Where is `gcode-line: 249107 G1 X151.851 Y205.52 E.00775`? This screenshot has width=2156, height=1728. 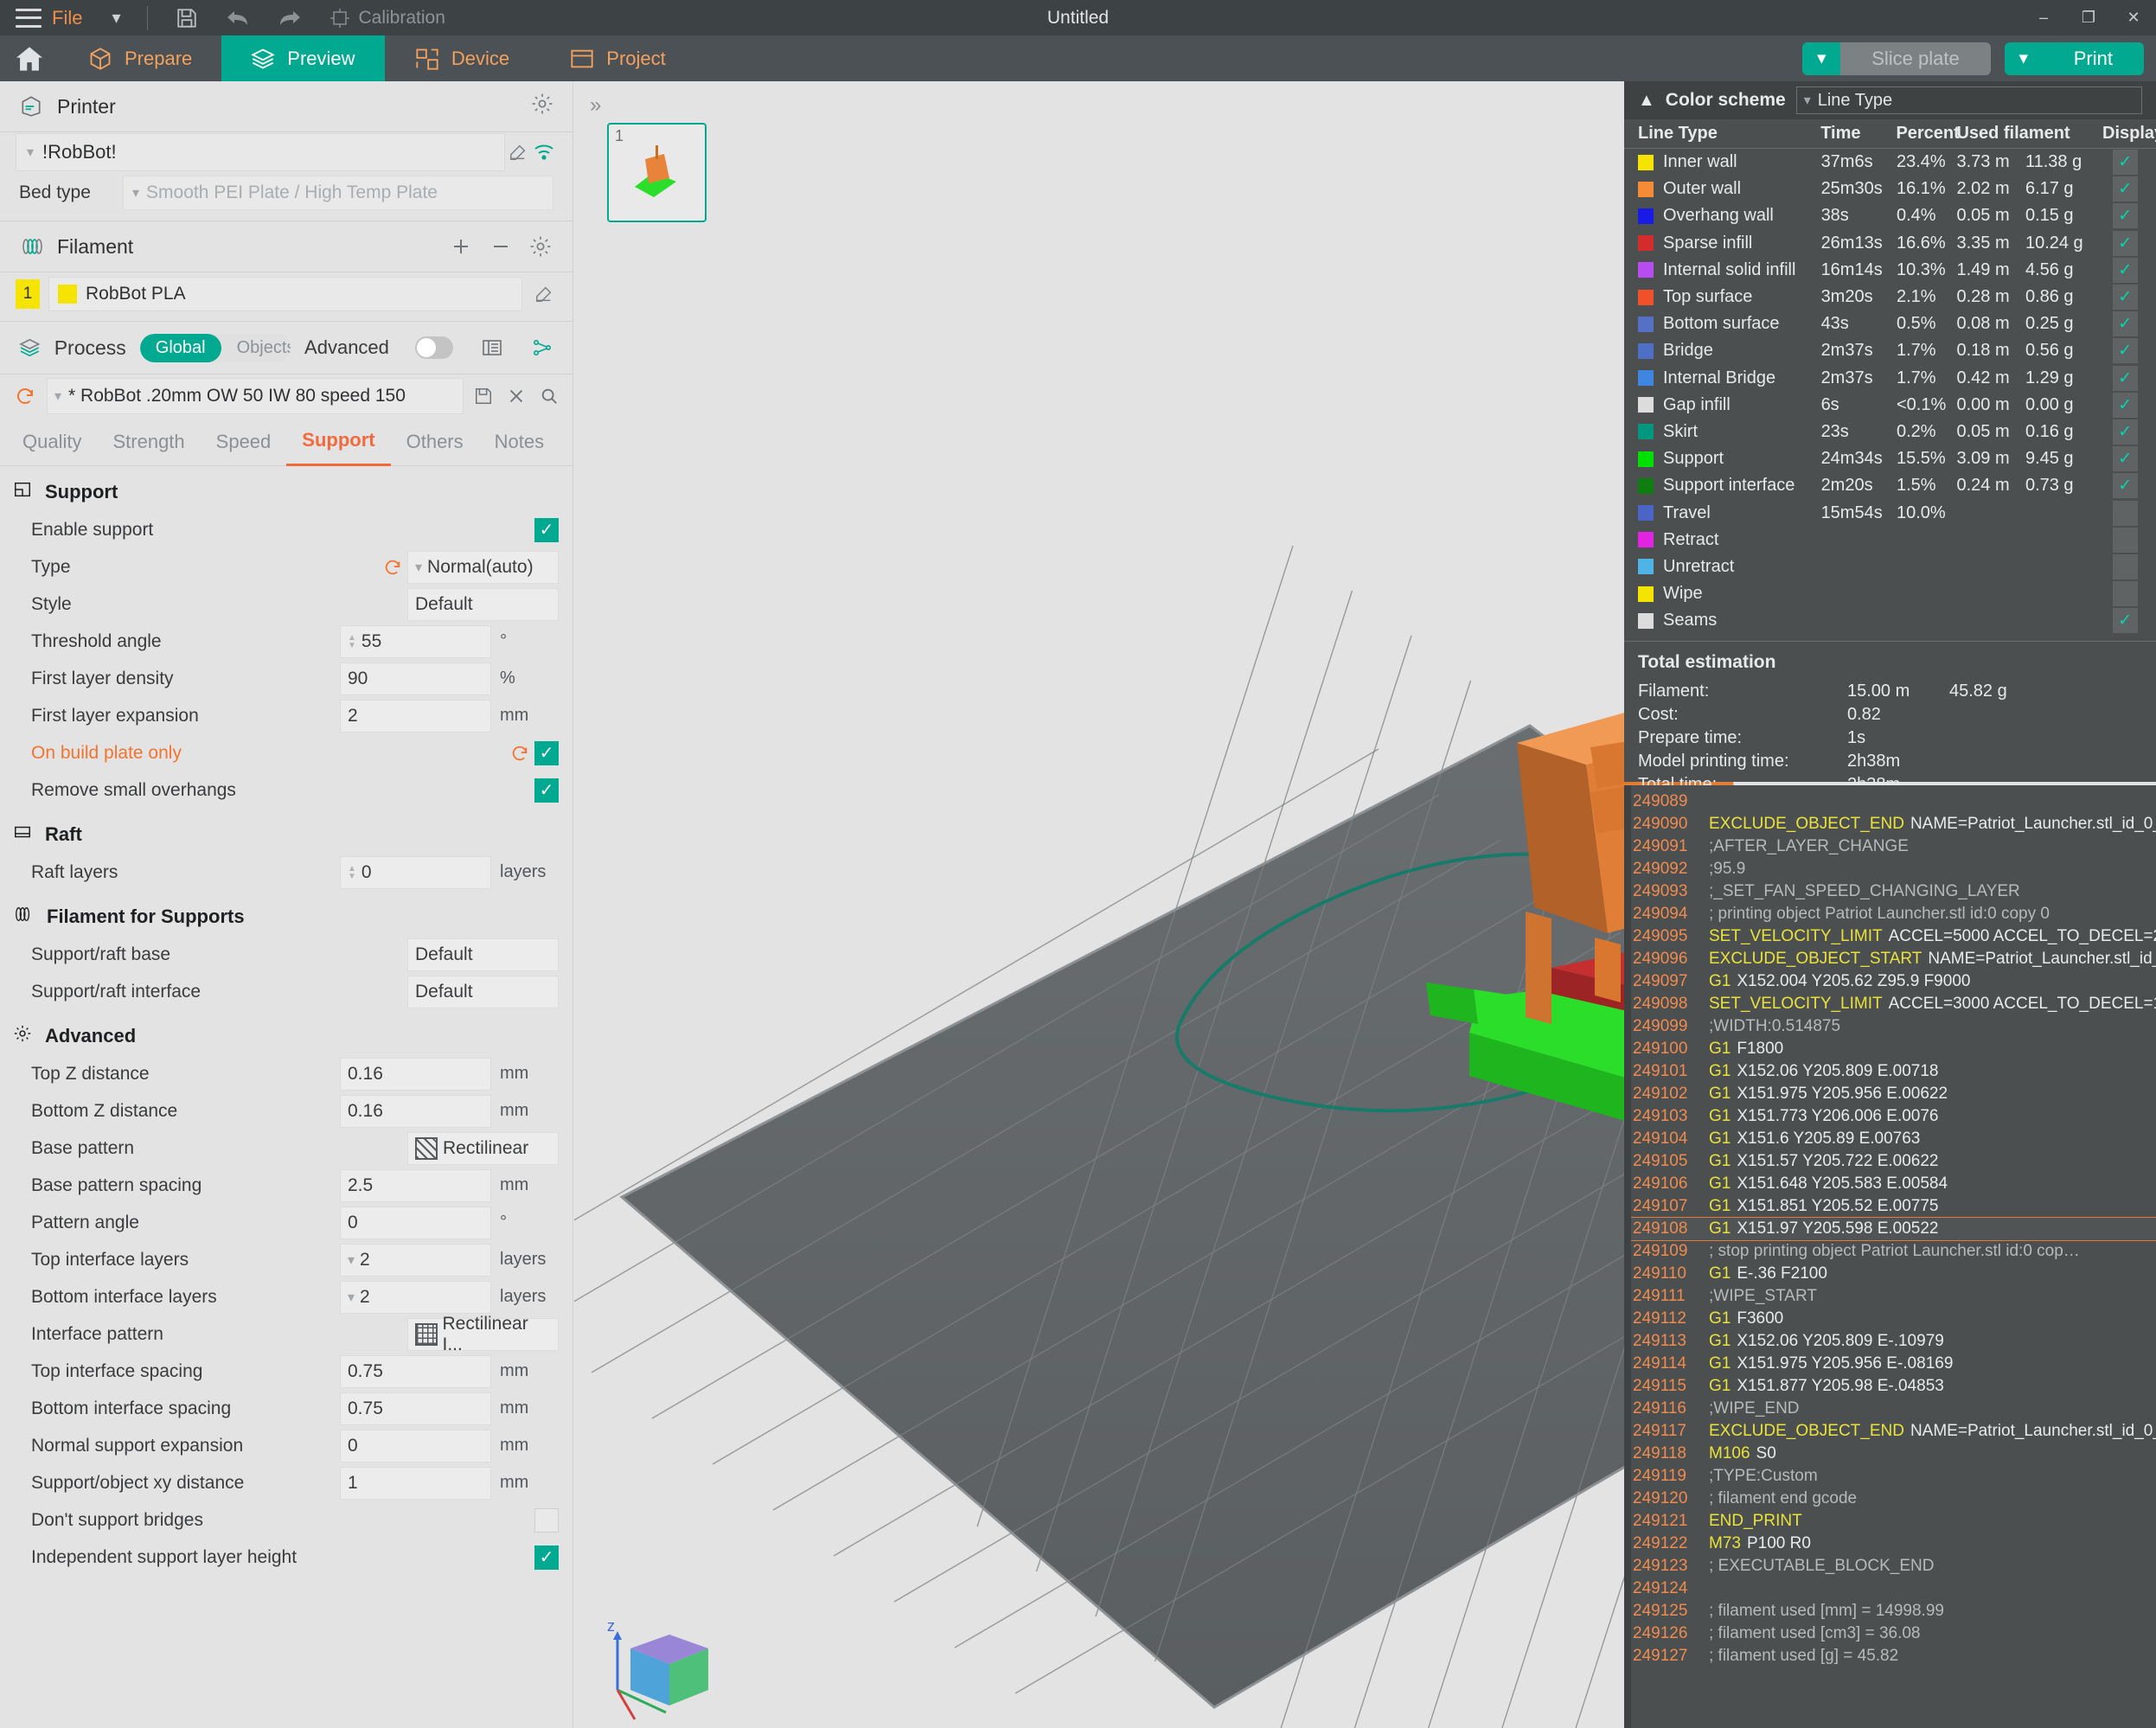
gcode-line: 249107 G1 X151.851 Y205.52 E.00775 is located at coordinates (1890, 1206).